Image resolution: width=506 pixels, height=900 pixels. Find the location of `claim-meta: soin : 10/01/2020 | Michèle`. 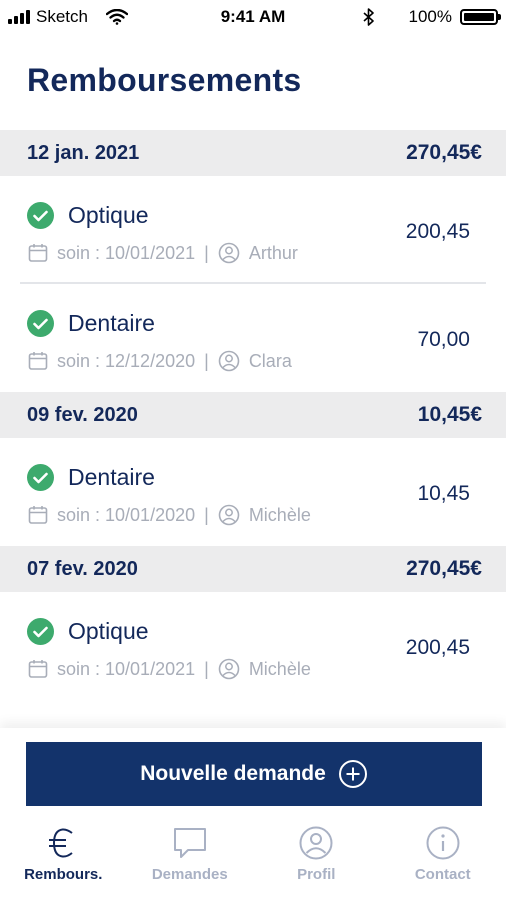

claim-meta: soin : 10/01/2020 | Michèle is located at coordinates (169, 515).